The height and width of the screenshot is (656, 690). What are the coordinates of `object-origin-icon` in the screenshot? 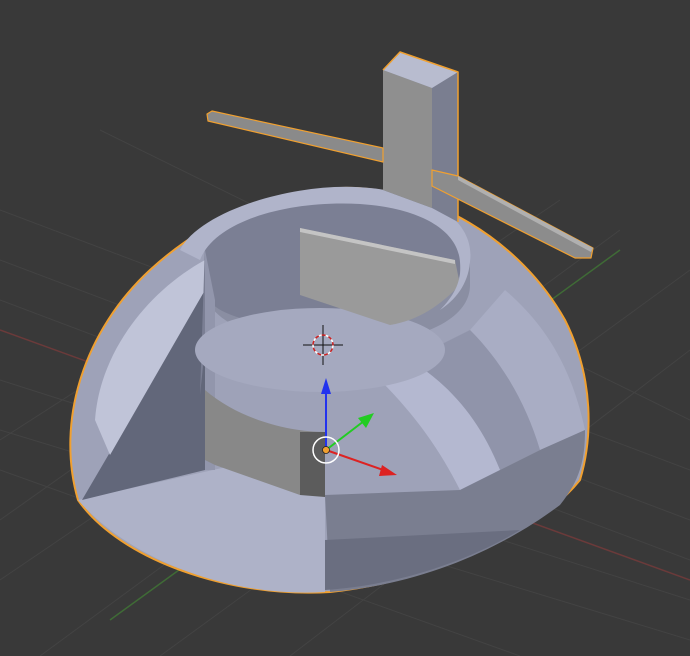 It's located at (326, 450).